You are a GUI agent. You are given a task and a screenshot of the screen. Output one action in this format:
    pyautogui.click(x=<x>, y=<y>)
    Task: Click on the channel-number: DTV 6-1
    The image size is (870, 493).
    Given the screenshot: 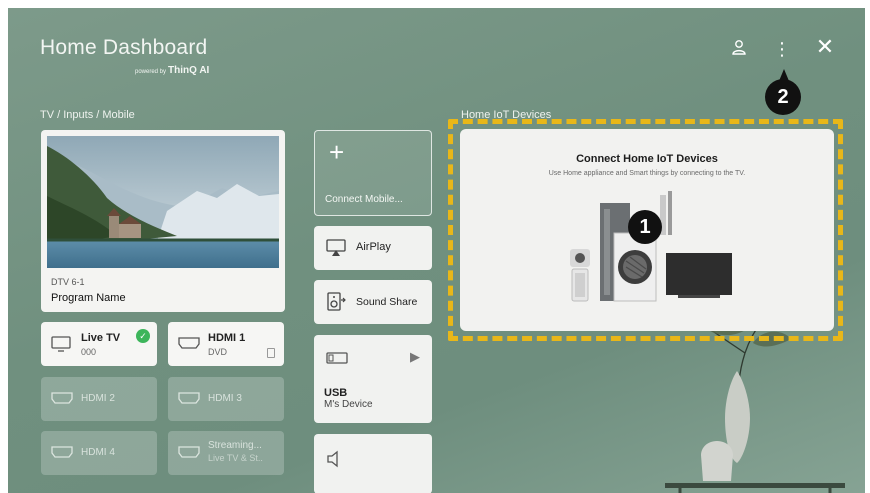 What is the action you would take?
    pyautogui.click(x=68, y=282)
    